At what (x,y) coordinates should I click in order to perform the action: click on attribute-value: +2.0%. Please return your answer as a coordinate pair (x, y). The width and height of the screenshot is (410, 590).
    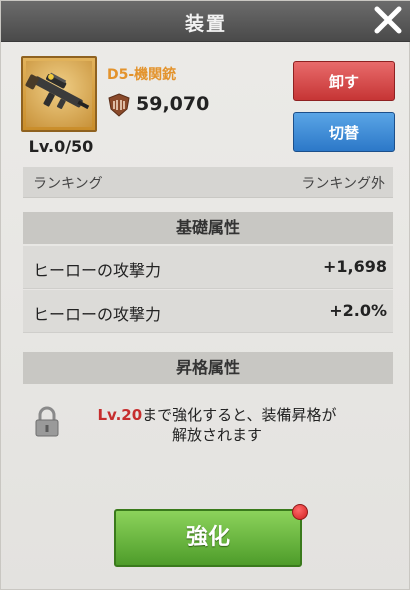
    Looking at the image, I should click on (358, 310).